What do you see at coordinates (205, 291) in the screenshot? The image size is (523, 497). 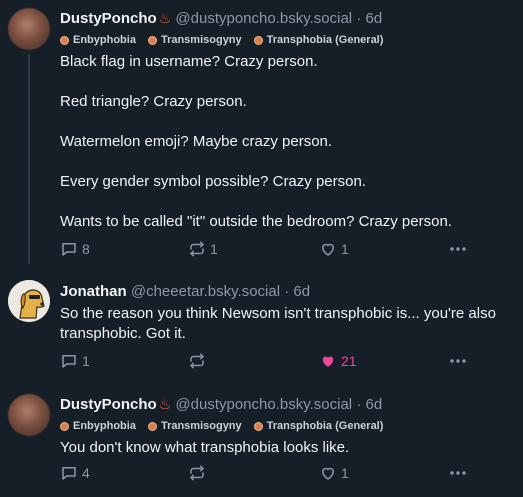 I see `handle: @cheeetar.bsky.social` at bounding box center [205, 291].